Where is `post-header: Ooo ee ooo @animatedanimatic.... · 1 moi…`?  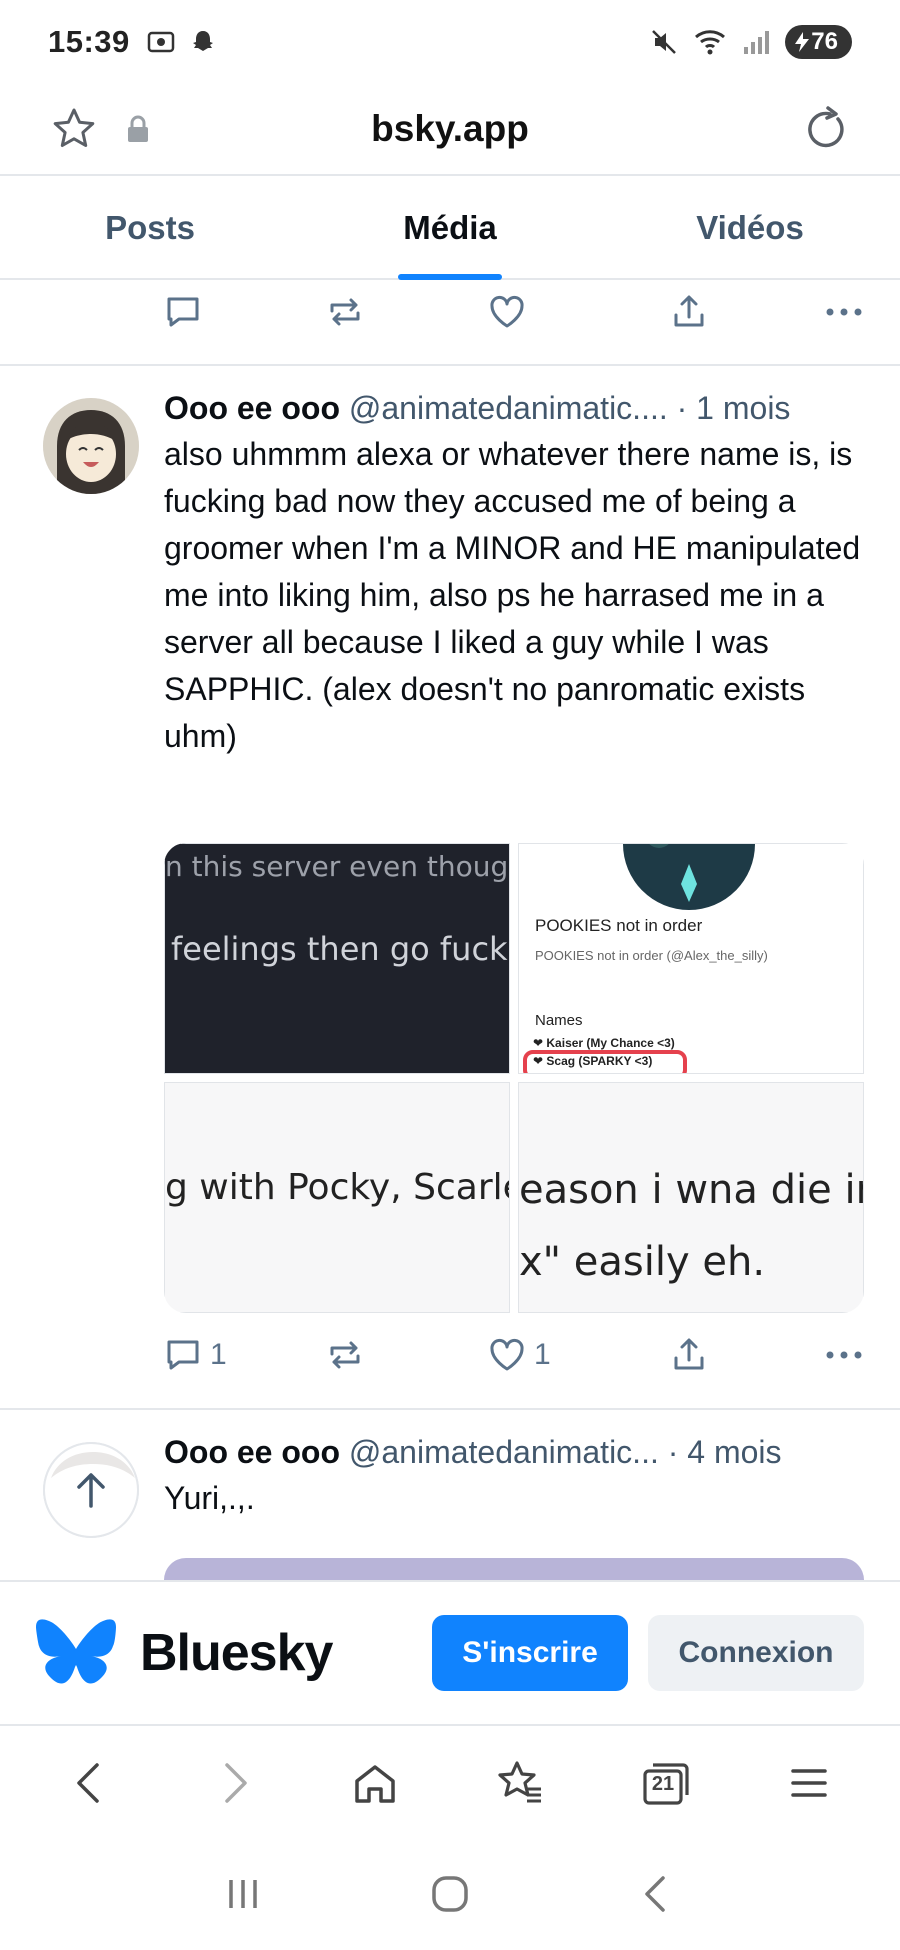
post-header: Ooo ee ooo @animatedanimatic.... · 1 moi… is located at coordinates (514, 408).